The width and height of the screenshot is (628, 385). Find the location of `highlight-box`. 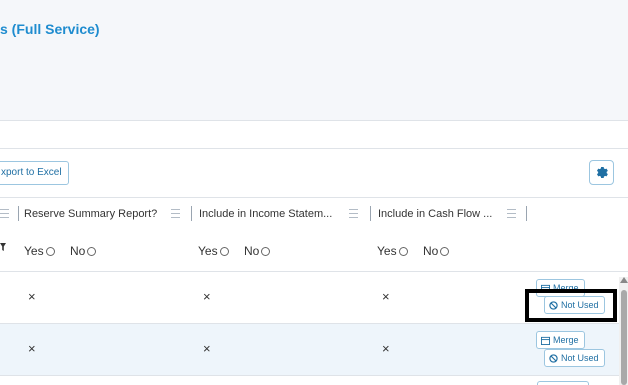

highlight-box is located at coordinates (571, 305).